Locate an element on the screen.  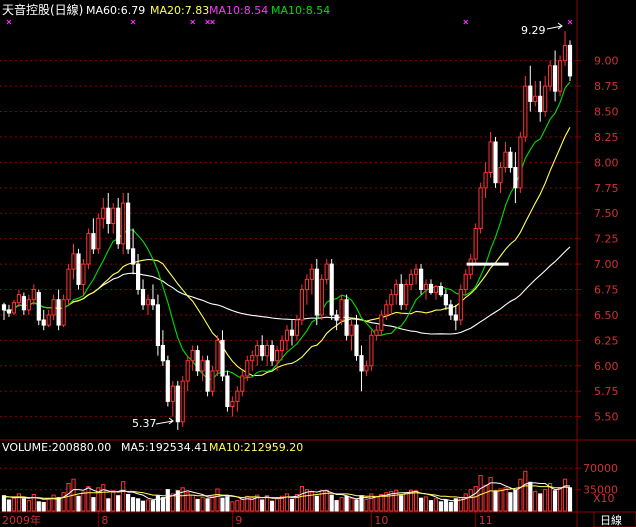
price-tick-label: 8.25 is located at coordinates (606, 137).